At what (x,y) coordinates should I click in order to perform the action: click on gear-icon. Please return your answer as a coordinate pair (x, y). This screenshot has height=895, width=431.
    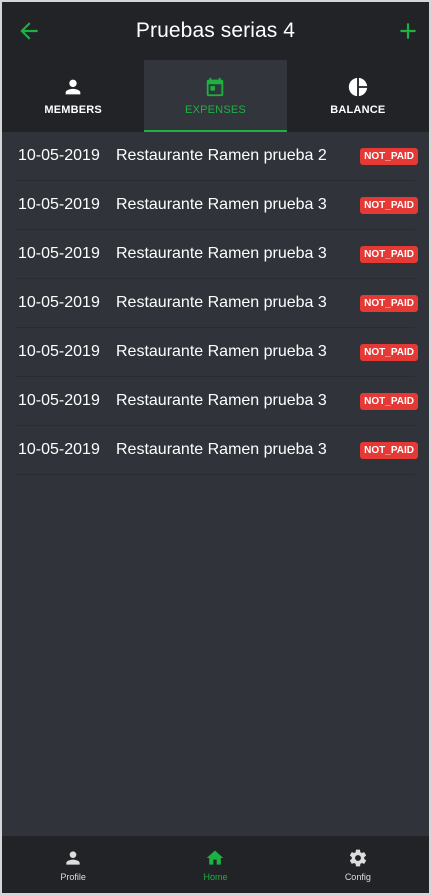
    Looking at the image, I should click on (357, 857).